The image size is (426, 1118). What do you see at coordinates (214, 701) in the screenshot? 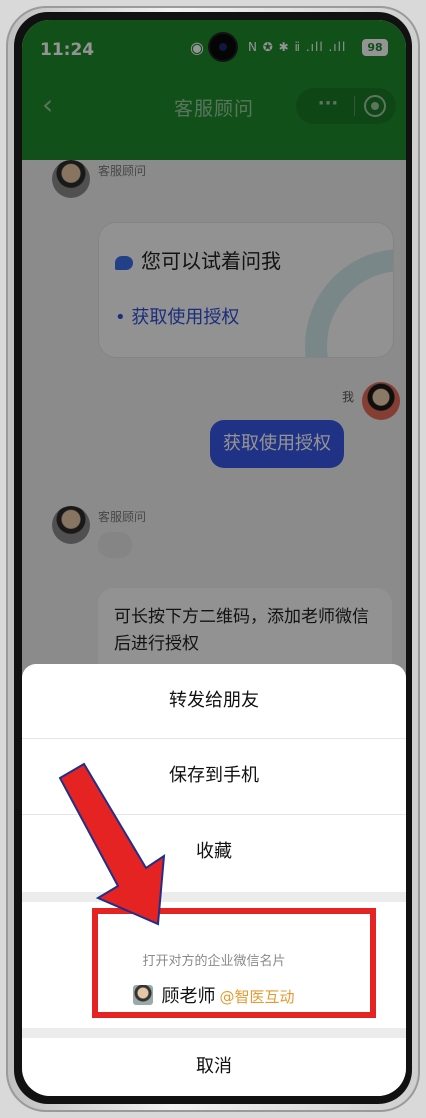
I see `forward-to-friend-button: 转发给朋友` at bounding box center [214, 701].